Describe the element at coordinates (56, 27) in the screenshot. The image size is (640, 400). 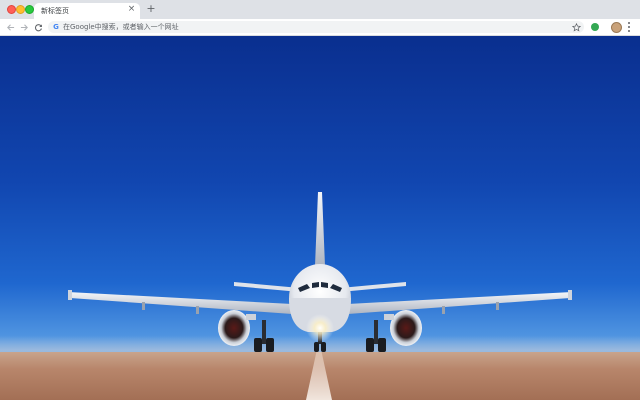
I see `google-g-icon: G` at that location.